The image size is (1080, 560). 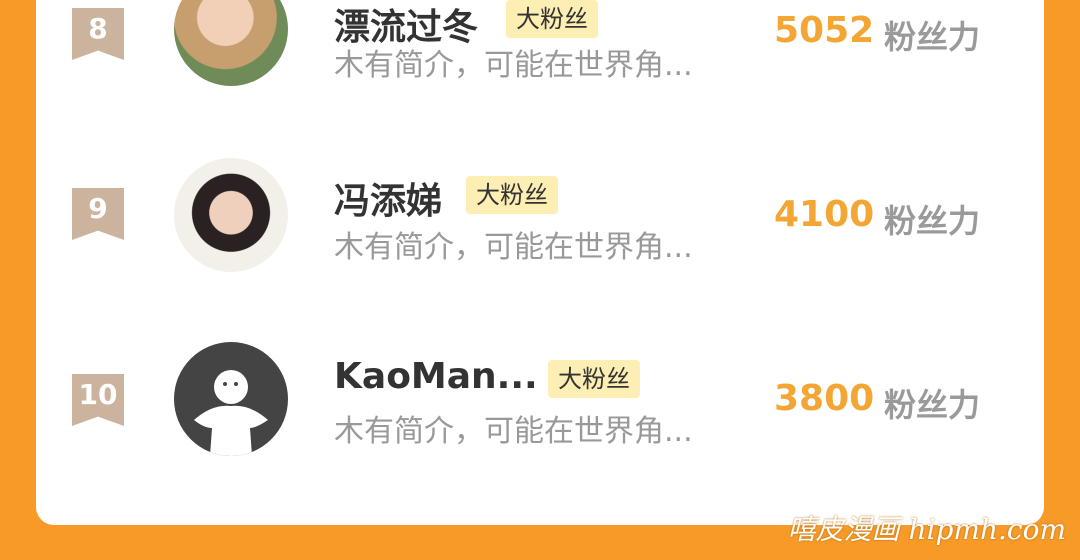 What do you see at coordinates (98, 400) in the screenshot?
I see `rank-ribbon: 10` at bounding box center [98, 400].